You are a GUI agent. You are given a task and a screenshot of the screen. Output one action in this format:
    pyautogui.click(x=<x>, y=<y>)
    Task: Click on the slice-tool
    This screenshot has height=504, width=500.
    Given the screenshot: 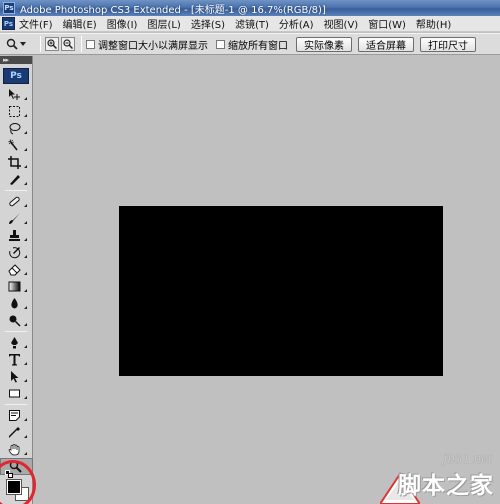 What is the action you would take?
    pyautogui.click(x=16, y=179)
    